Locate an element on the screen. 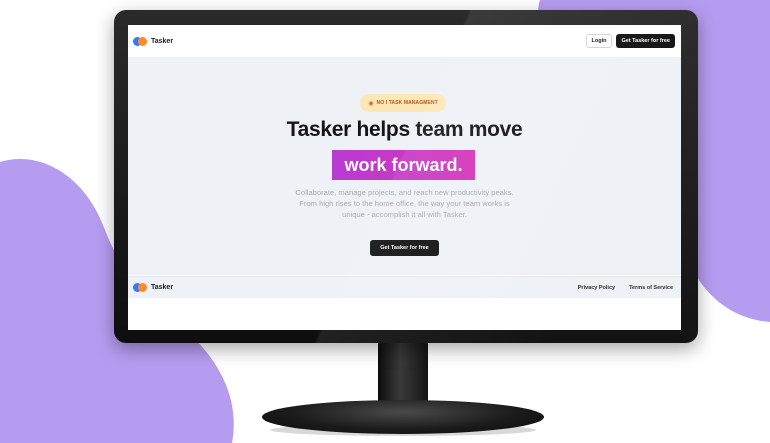 The image size is (770, 443). site-footer: Tasker Privacy Policy Terms of Service is located at coordinates (404, 287).